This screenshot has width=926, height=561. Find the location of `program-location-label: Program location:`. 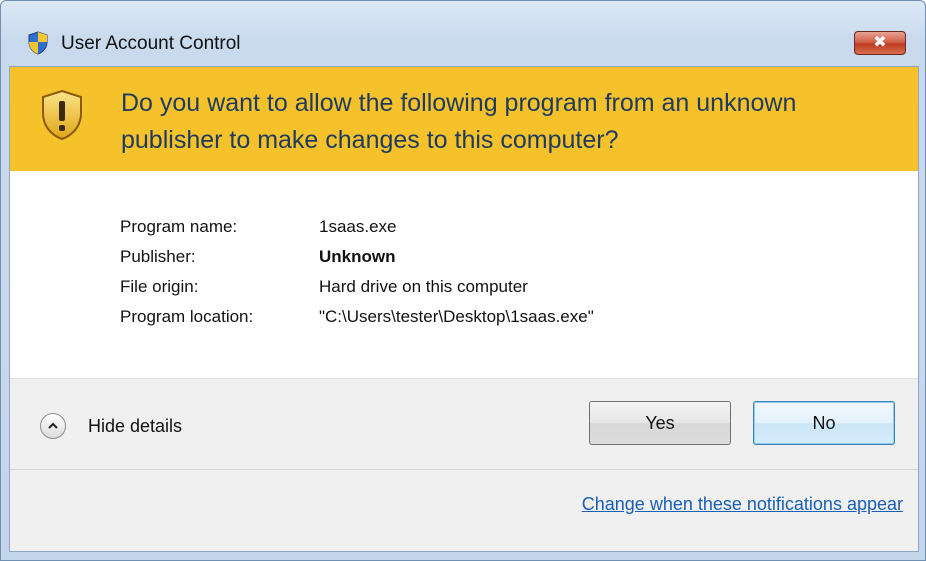

program-location-label: Program location: is located at coordinates (187, 316).